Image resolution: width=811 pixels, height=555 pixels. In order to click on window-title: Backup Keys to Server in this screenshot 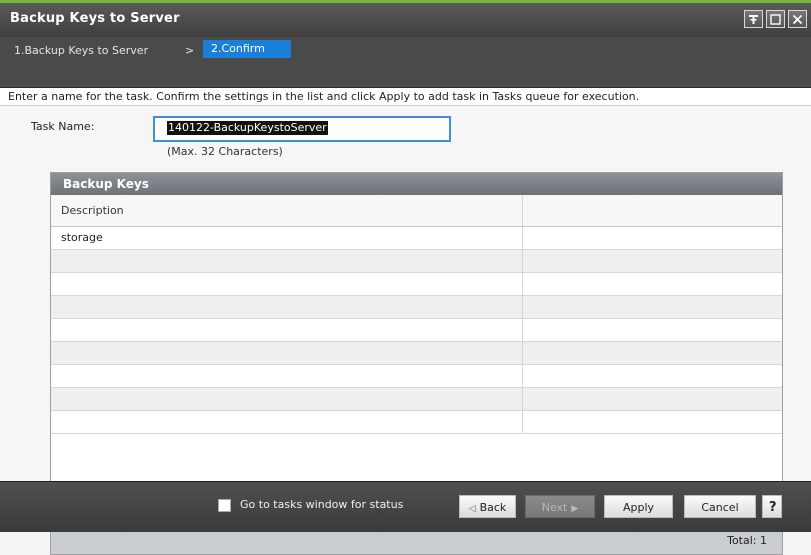, I will do `click(95, 18)`.